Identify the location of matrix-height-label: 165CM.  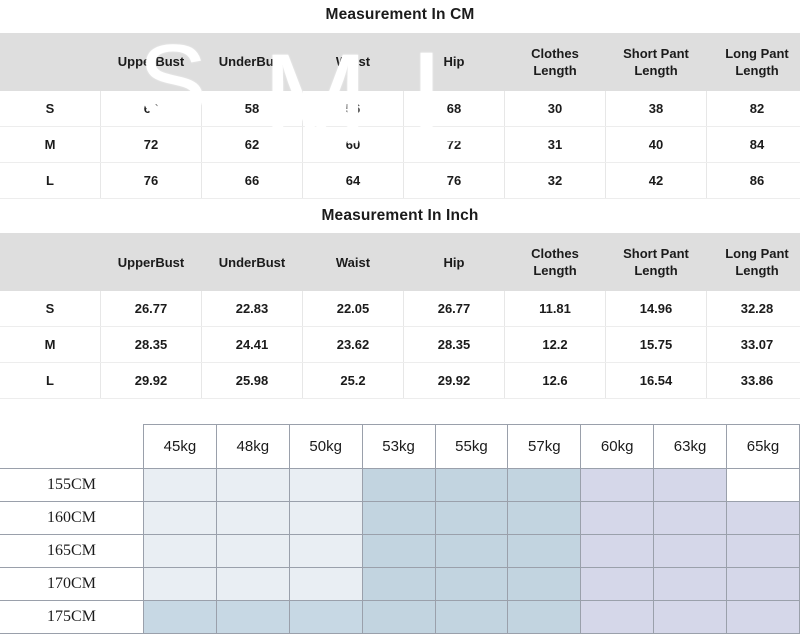
(72, 551).